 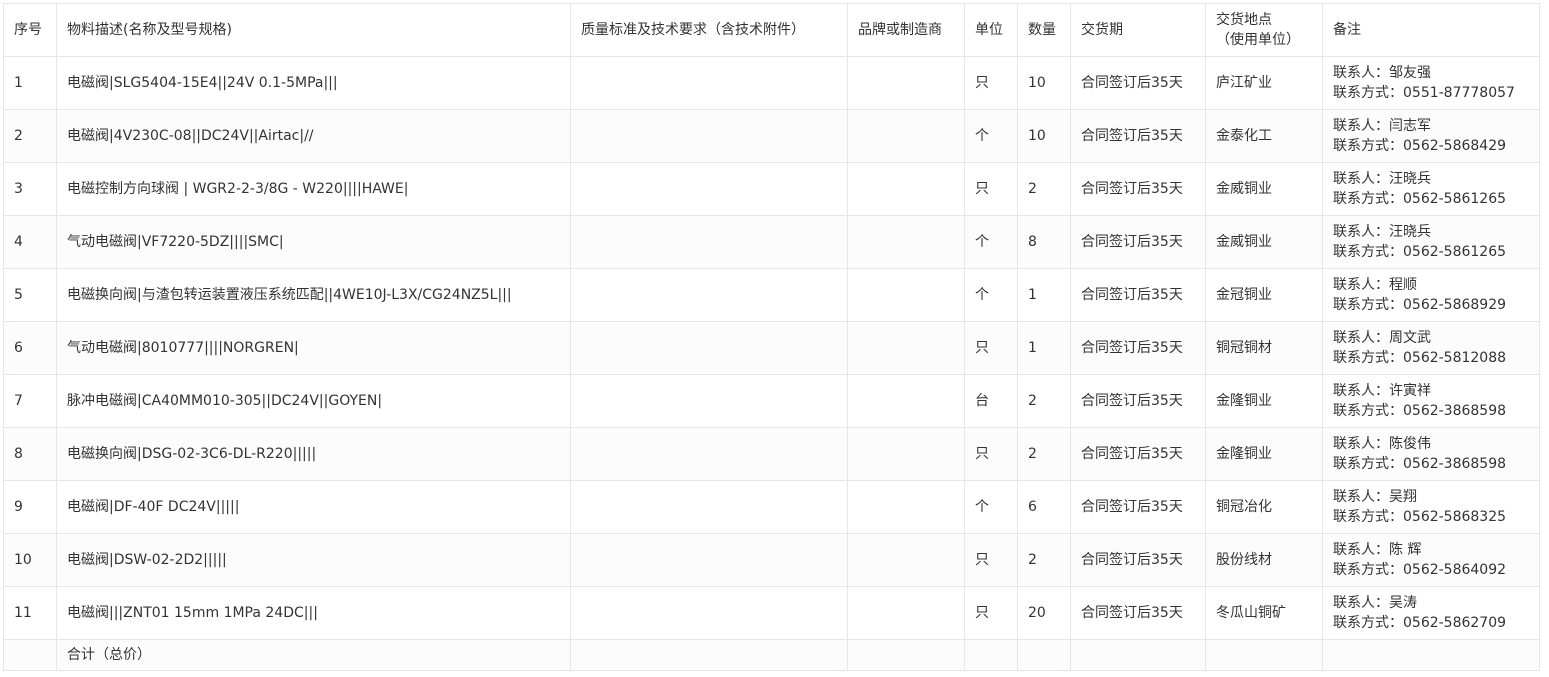 I want to click on header-location-label: 交货地点, so click(x=1244, y=20).